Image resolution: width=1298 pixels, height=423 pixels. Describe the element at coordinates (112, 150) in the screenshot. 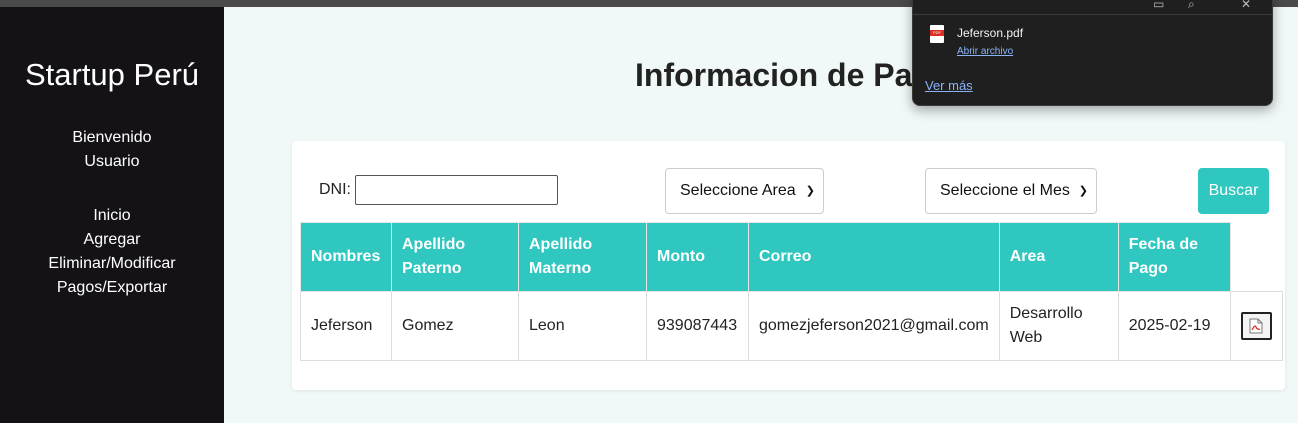

I see `welcome-message: Bienvenido Usuario` at that location.